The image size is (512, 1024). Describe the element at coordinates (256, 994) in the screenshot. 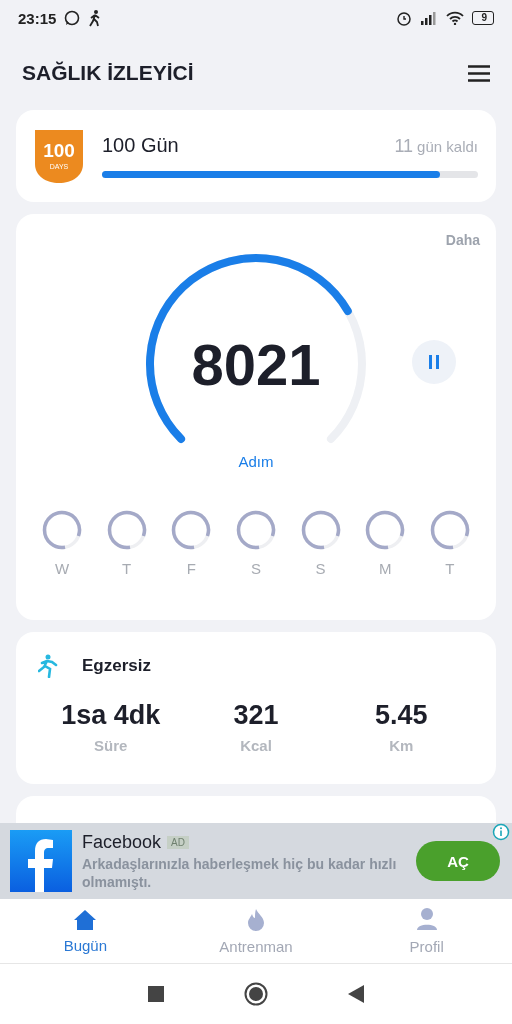

I see `home-button-icon` at that location.